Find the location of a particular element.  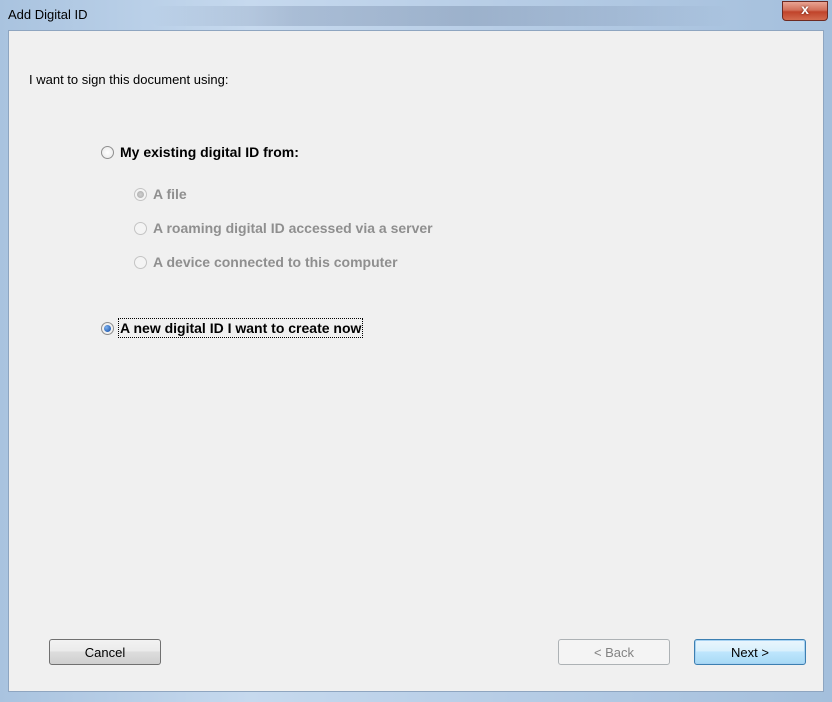

next-button: Next > is located at coordinates (750, 652).